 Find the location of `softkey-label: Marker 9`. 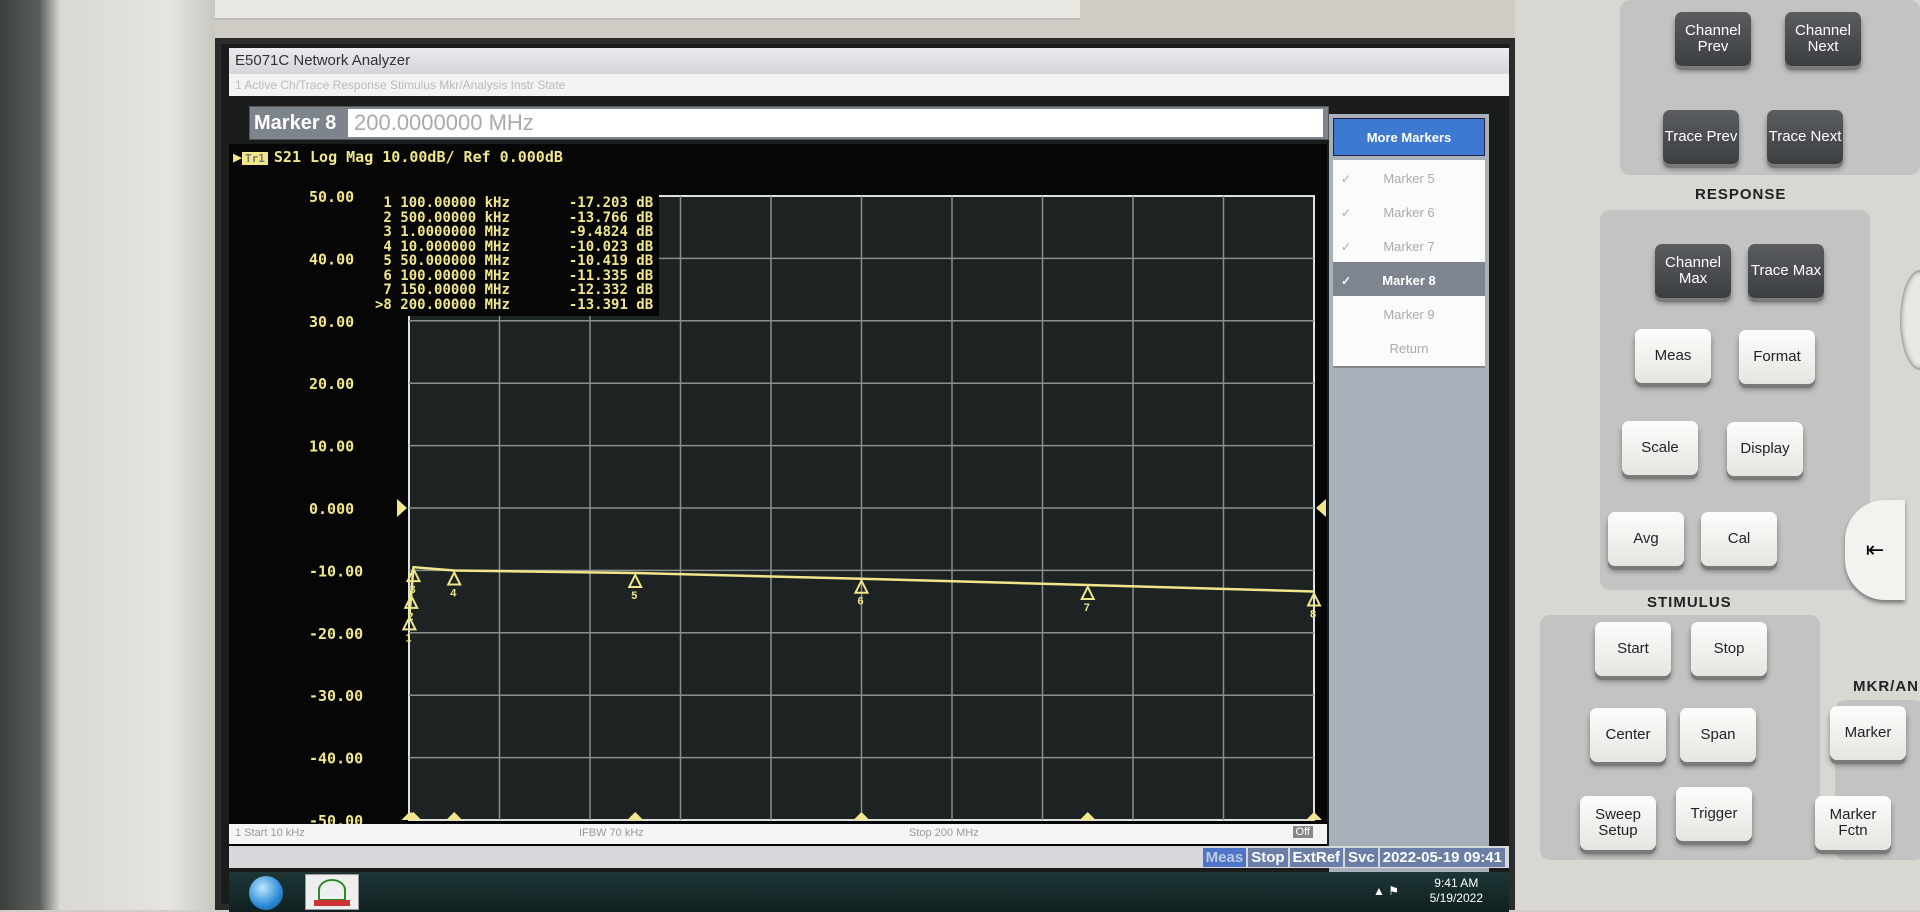

softkey-label: Marker 9 is located at coordinates (1409, 314).